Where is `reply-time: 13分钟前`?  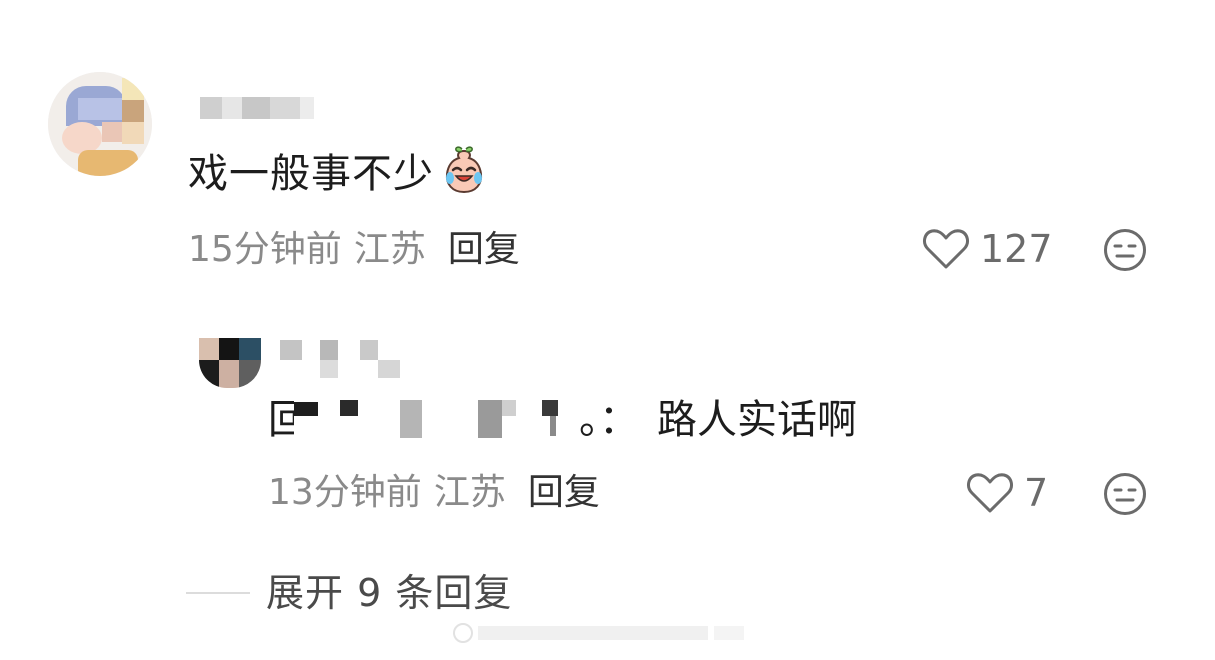 reply-time: 13分钟前 is located at coordinates (345, 492).